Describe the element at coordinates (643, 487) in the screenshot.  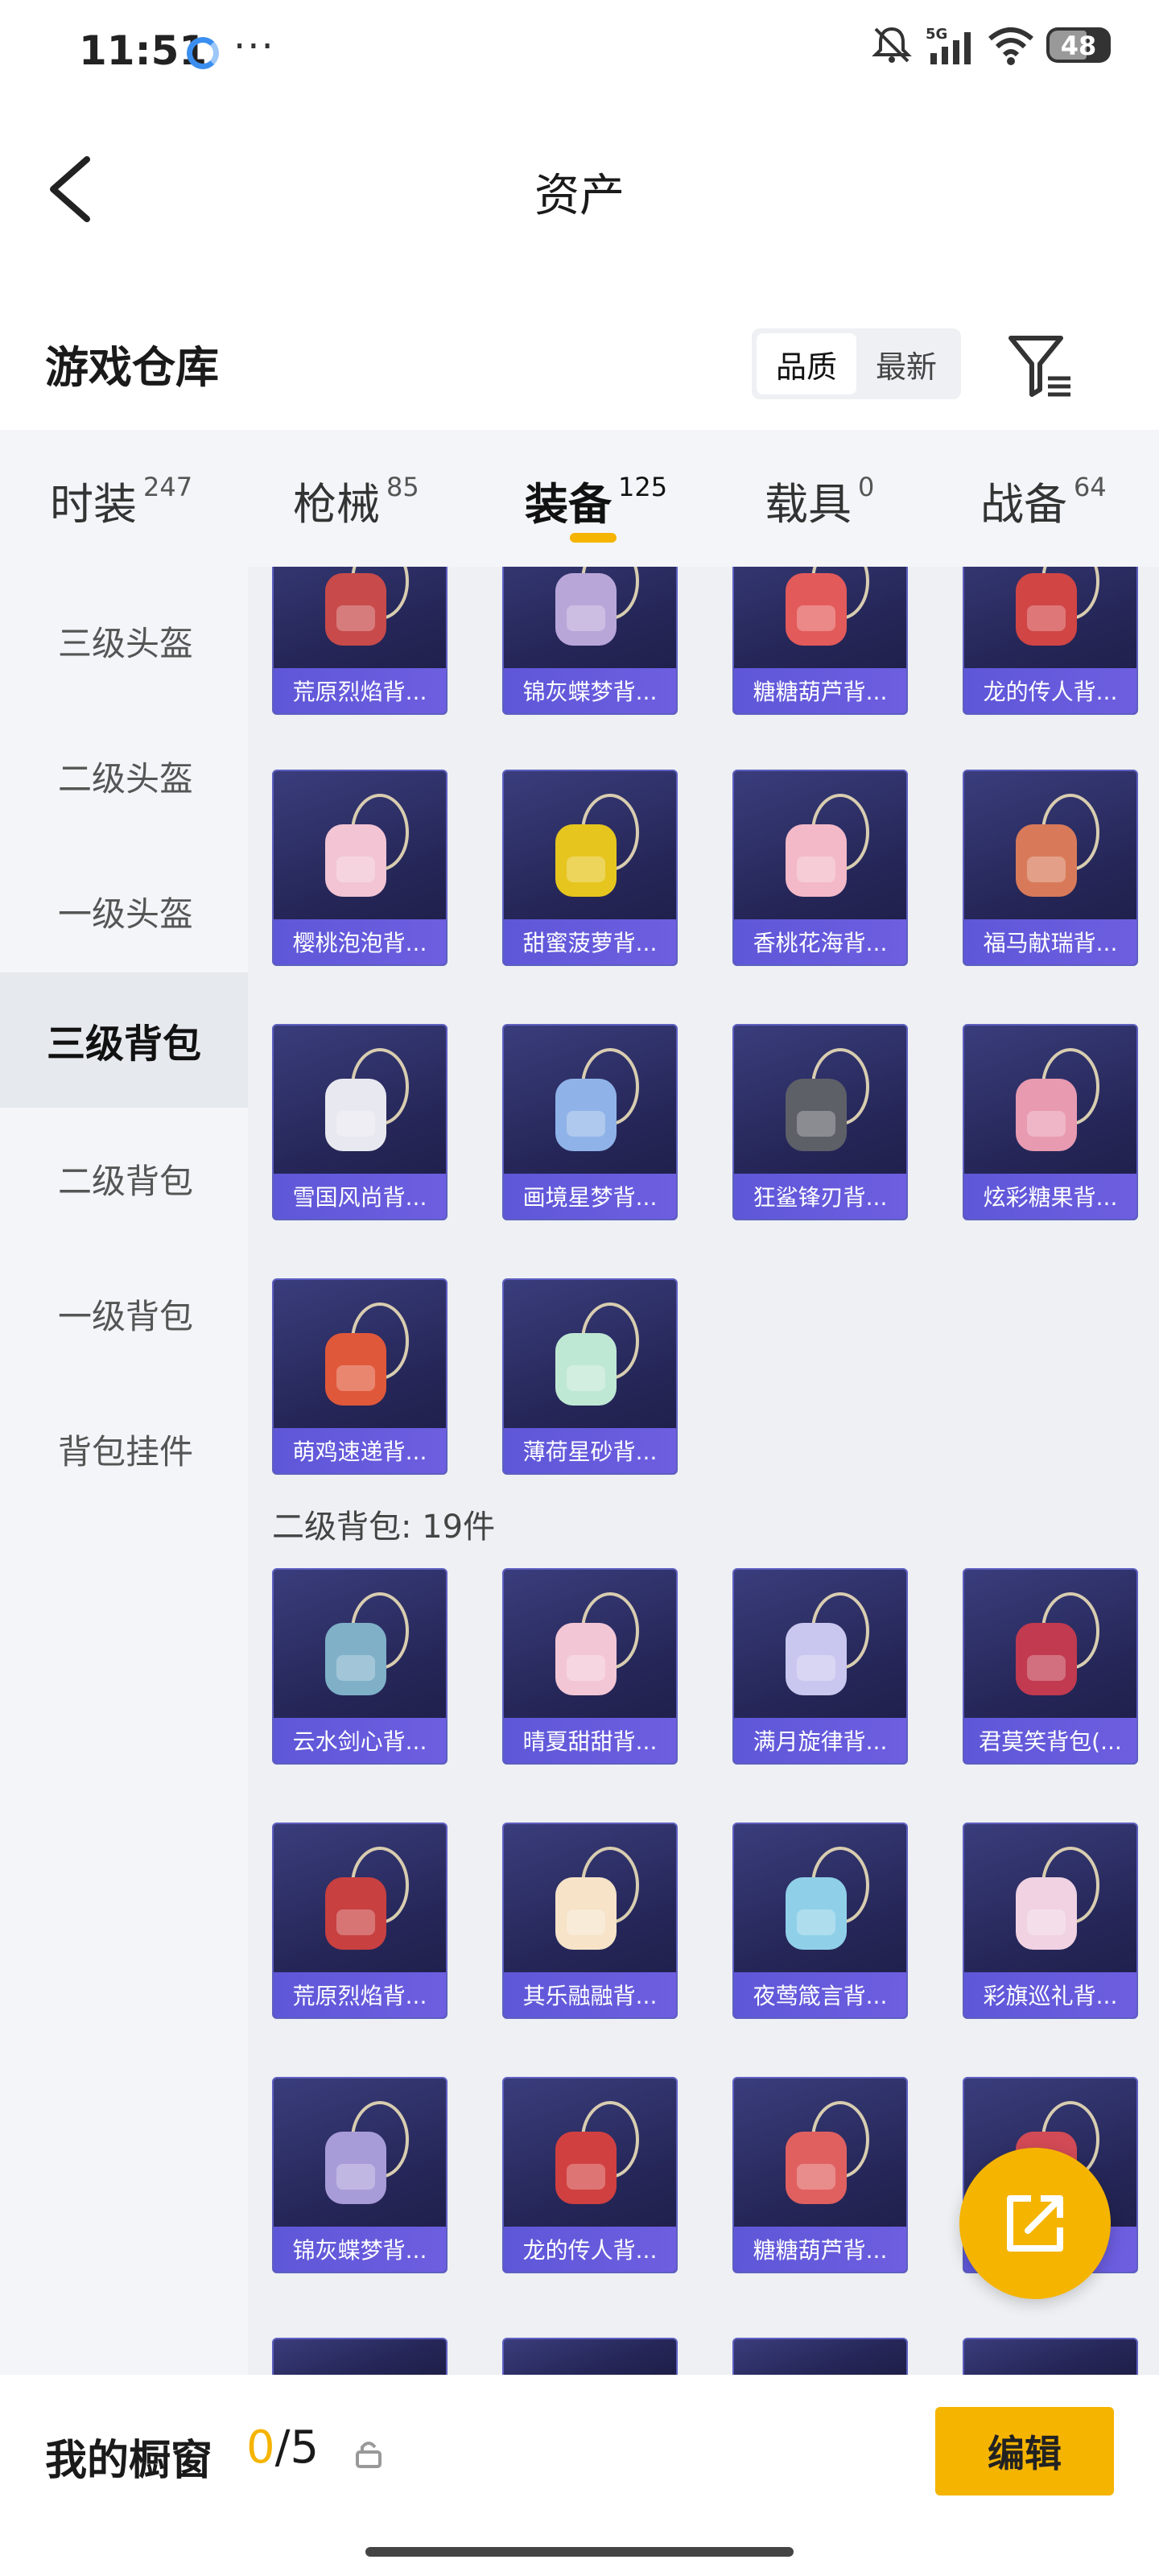
I see `tab-count: 125` at that location.